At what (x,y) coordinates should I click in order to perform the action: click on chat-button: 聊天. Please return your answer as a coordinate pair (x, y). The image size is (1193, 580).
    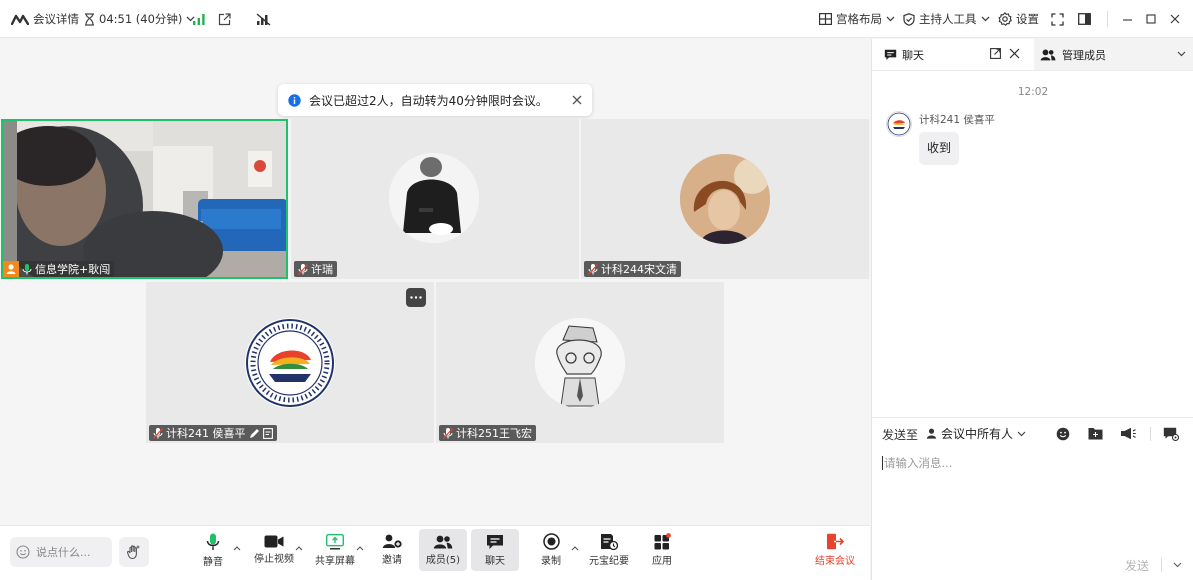
    Looking at the image, I should click on (495, 550).